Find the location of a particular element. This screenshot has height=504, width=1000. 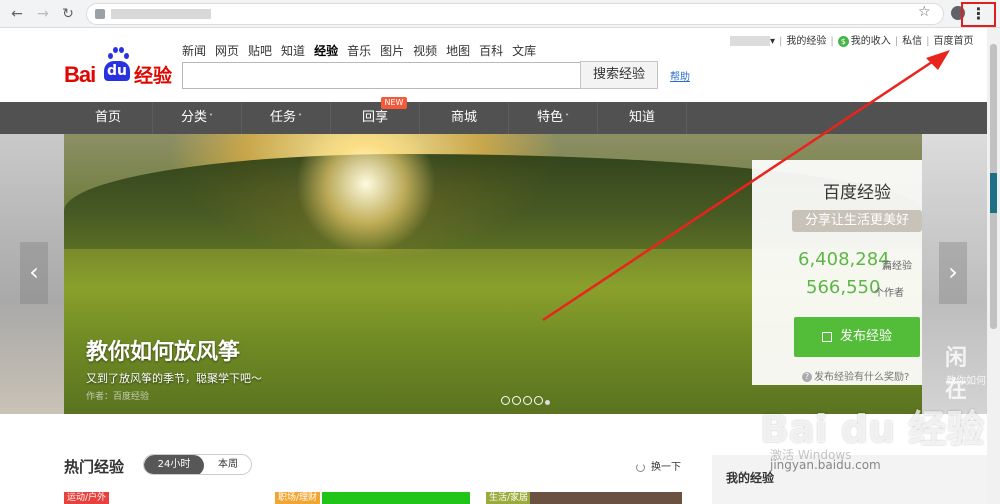

back-button: ← is located at coordinates (17, 14).